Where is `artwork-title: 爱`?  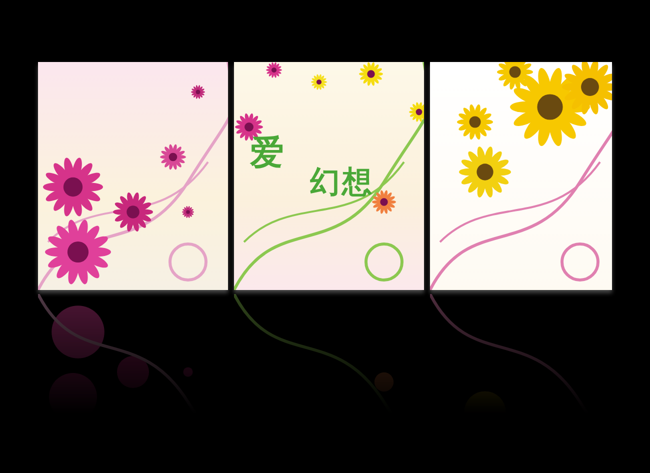 artwork-title: 爱 is located at coordinates (267, 153).